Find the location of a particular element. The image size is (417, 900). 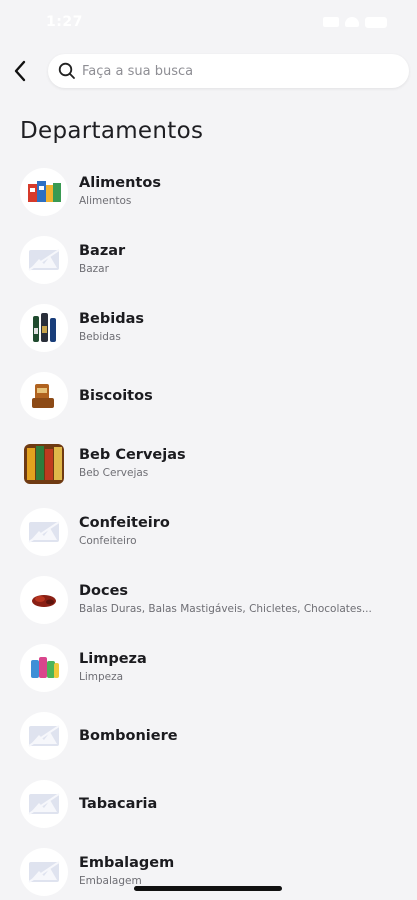

list-item: Bomboniere is located at coordinates (208, 736).